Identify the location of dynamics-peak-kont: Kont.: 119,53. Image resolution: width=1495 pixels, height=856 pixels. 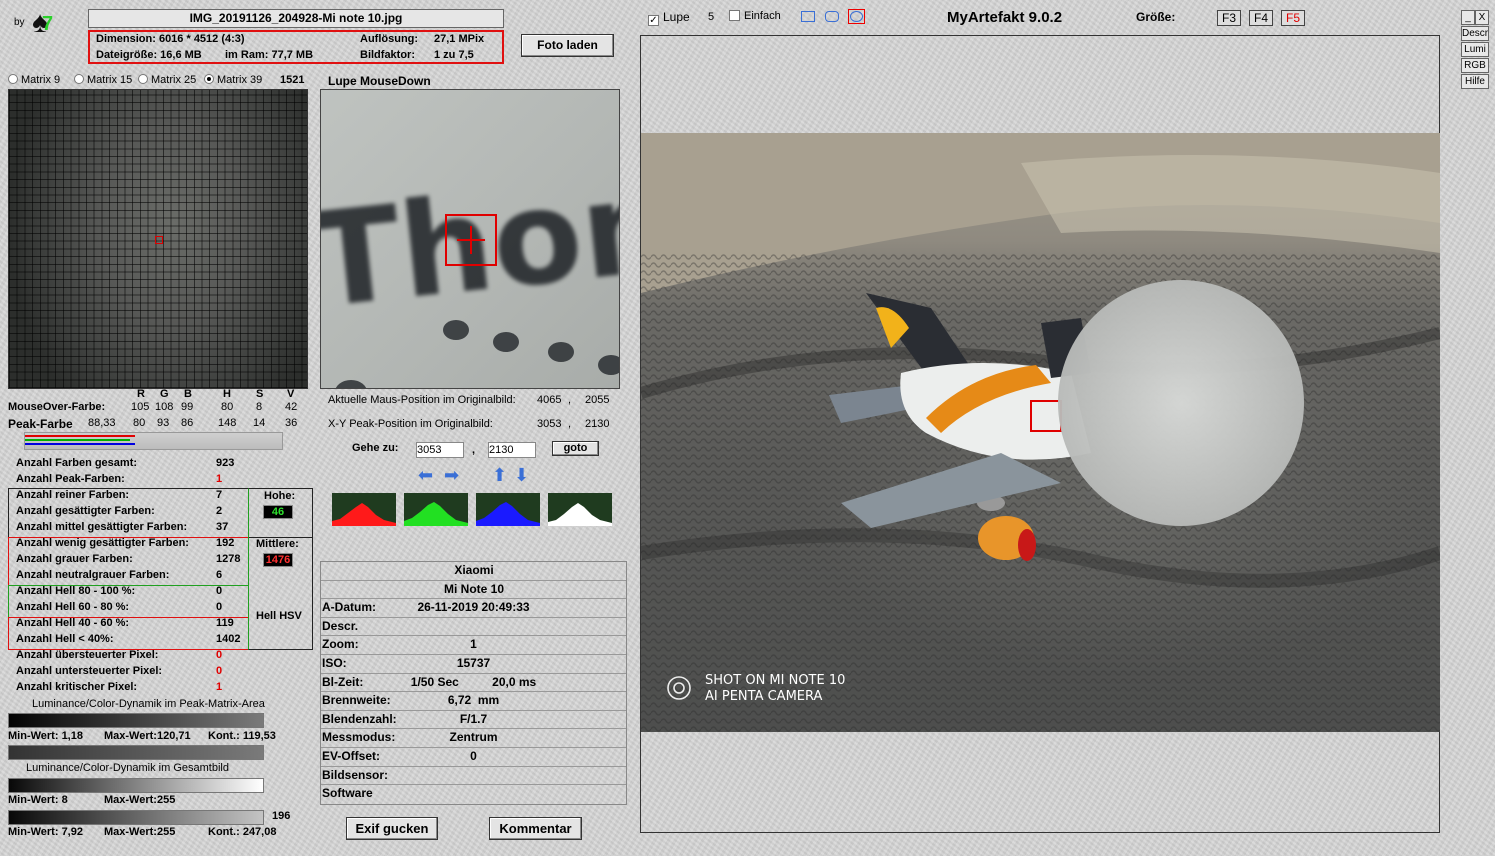
(242, 736).